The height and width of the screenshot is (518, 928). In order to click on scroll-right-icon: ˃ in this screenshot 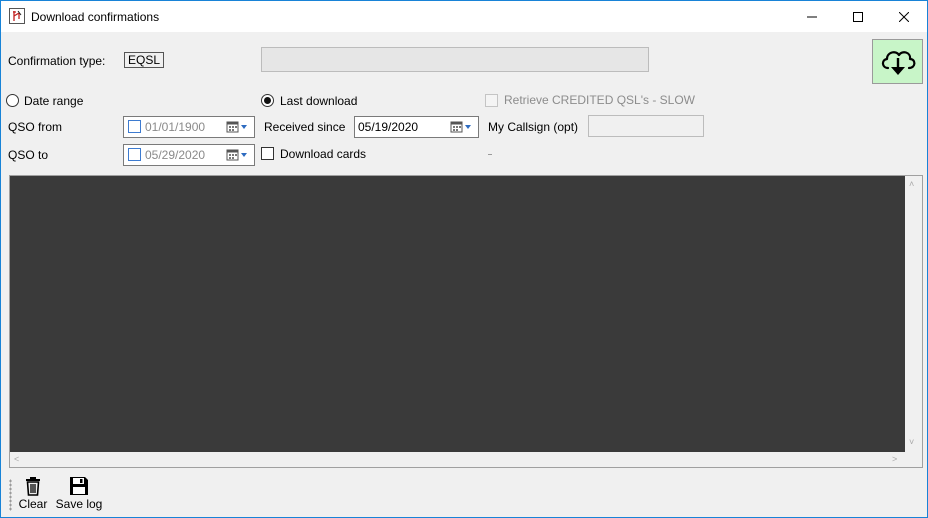, I will do `click(894, 459)`.